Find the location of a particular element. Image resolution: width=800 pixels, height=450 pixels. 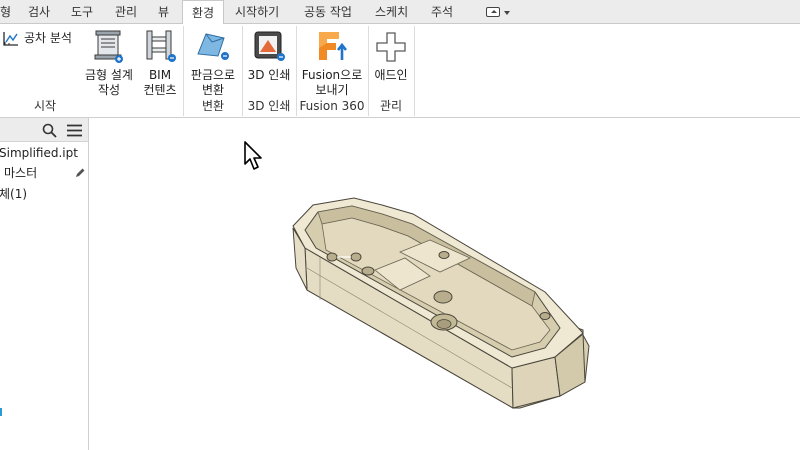

addins-button: 애드인 is located at coordinates (391, 63).